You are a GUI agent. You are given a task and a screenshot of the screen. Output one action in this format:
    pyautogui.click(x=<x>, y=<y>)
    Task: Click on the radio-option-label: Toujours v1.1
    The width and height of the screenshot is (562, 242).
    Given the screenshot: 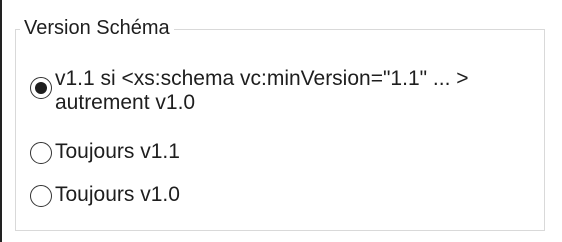 What is the action you would take?
    pyautogui.click(x=117, y=151)
    